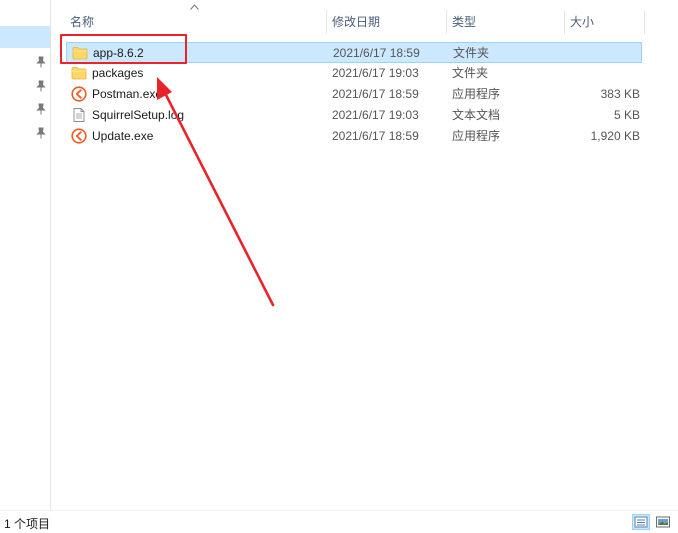 The height and width of the screenshot is (533, 678). What do you see at coordinates (25, 255) in the screenshot?
I see `navigation-pane` at bounding box center [25, 255].